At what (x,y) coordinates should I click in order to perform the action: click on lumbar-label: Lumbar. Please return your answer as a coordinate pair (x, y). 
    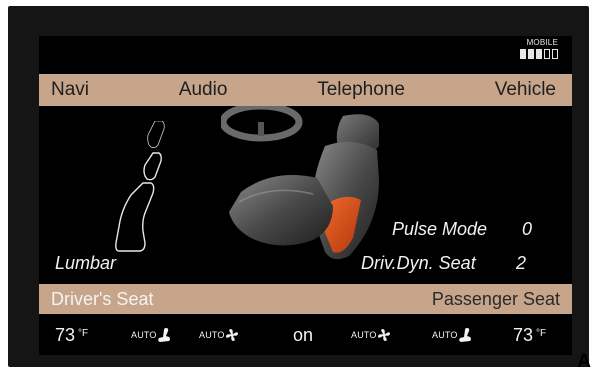
    Looking at the image, I should click on (86, 263).